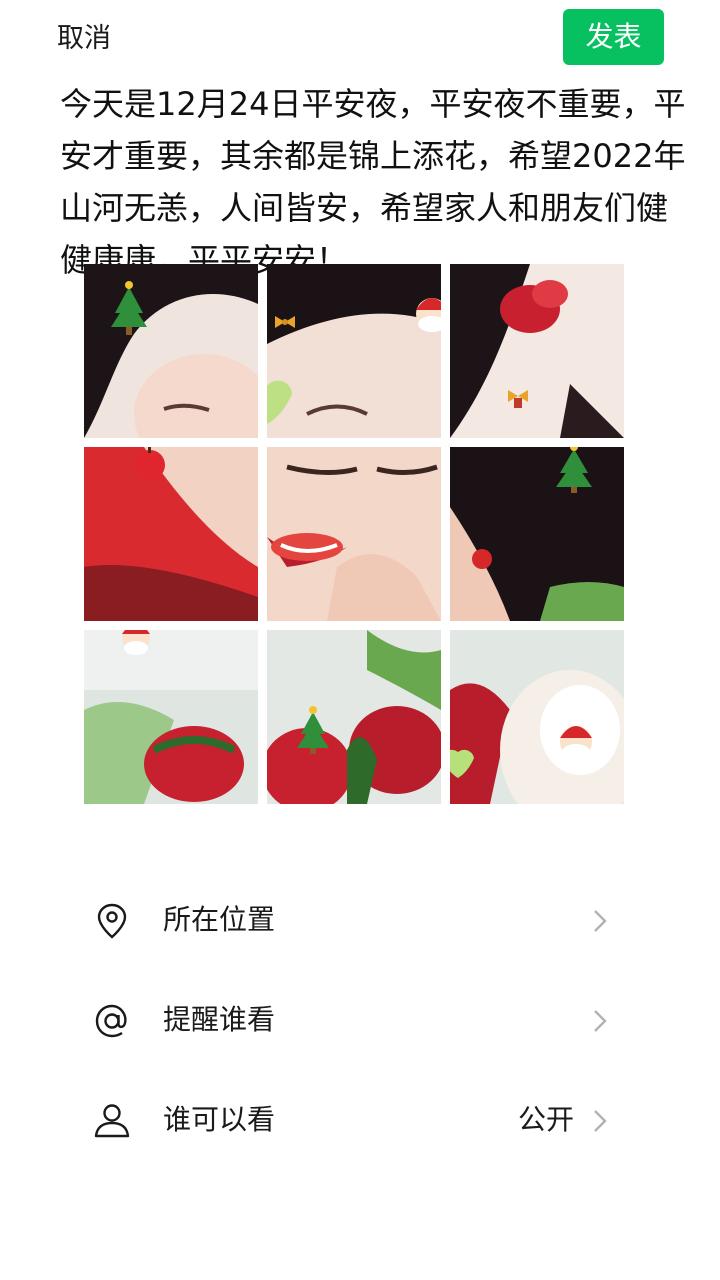 The width and height of the screenshot is (720, 1280). Describe the element at coordinates (84, 39) in the screenshot. I see `cancel-button: 取消` at that location.